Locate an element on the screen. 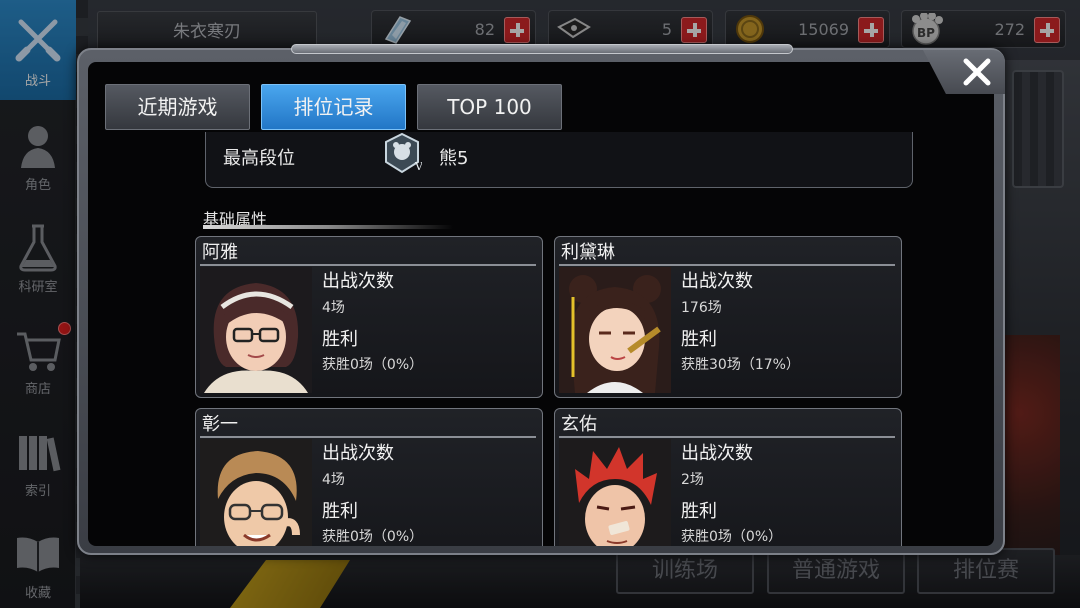 Image resolution: width=1080 pixels, height=608 pixels. tab-ranked-record: 排位记录 is located at coordinates (333, 107).